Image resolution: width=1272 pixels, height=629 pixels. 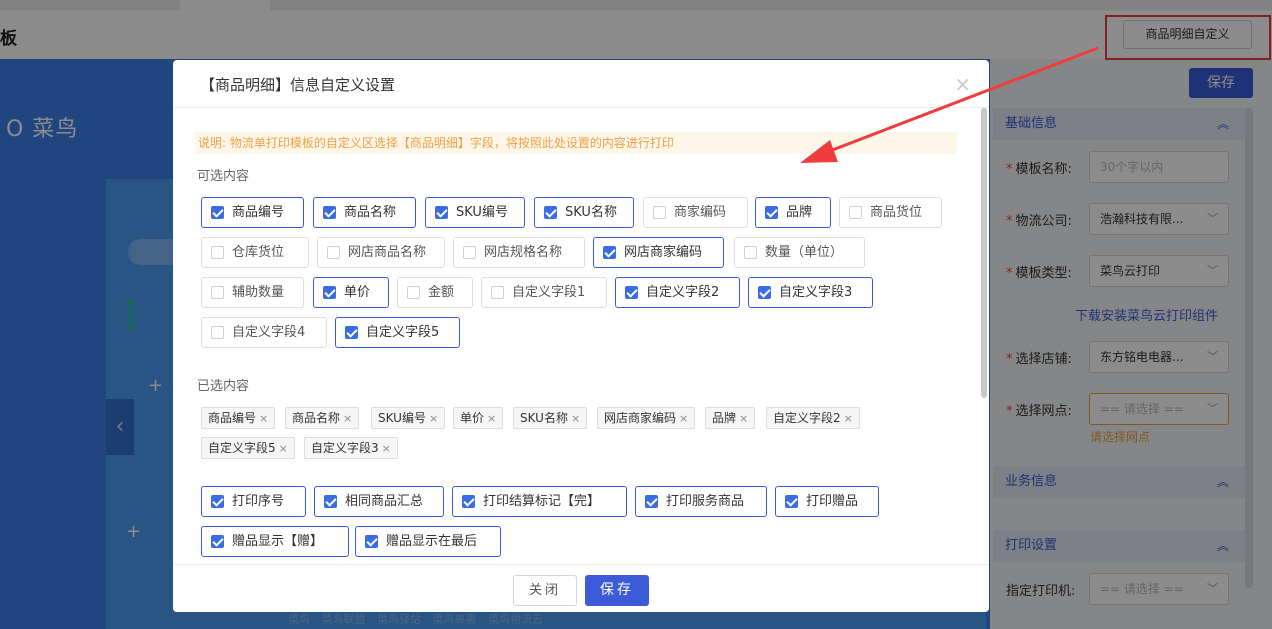 I want to click on close-icon: ×, so click(x=962, y=84).